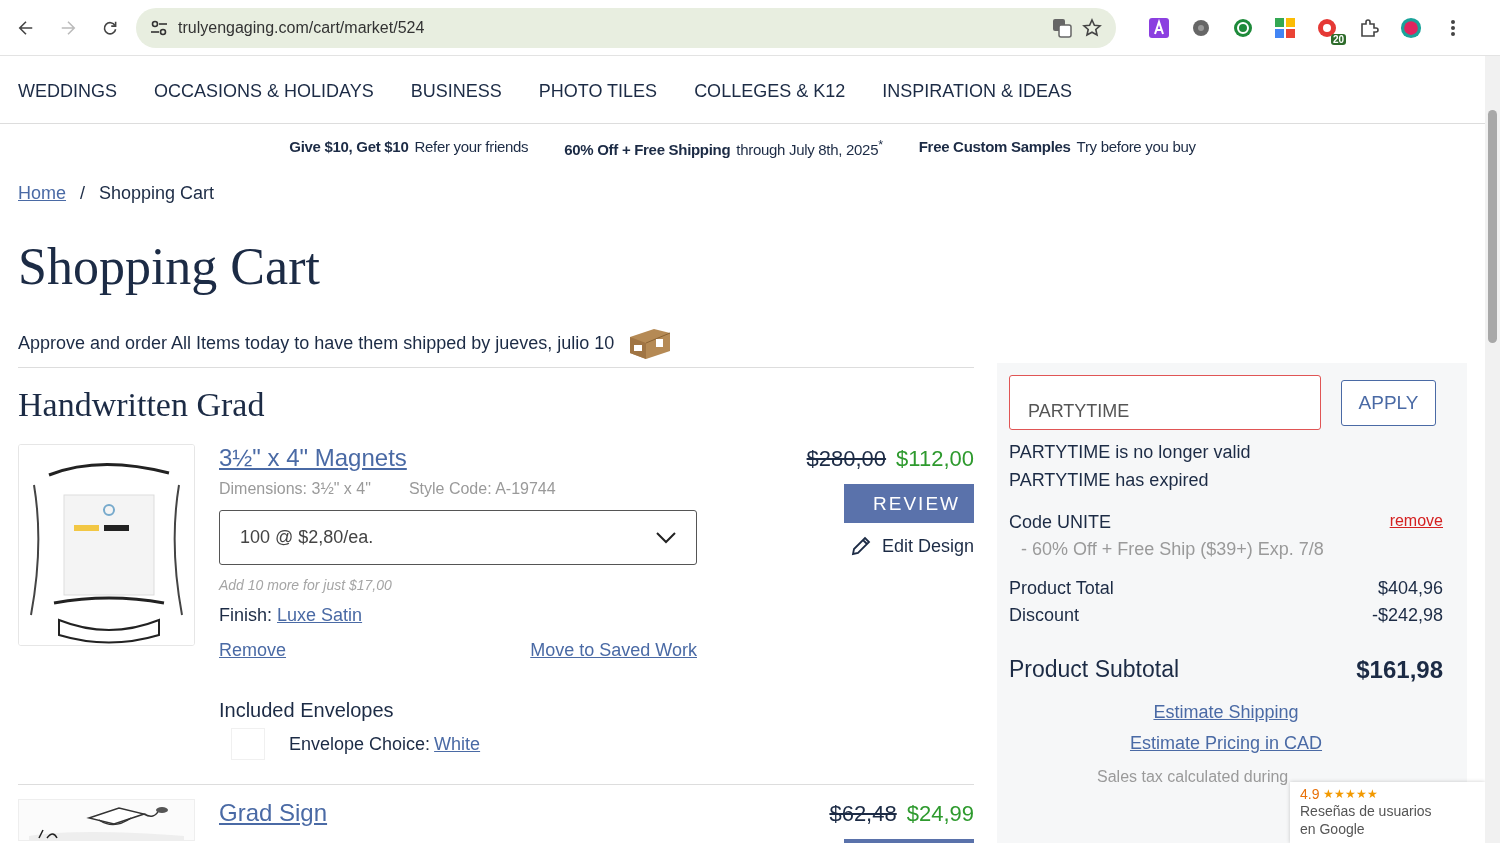  I want to click on subtotal-value: $161,98, so click(1399, 670).